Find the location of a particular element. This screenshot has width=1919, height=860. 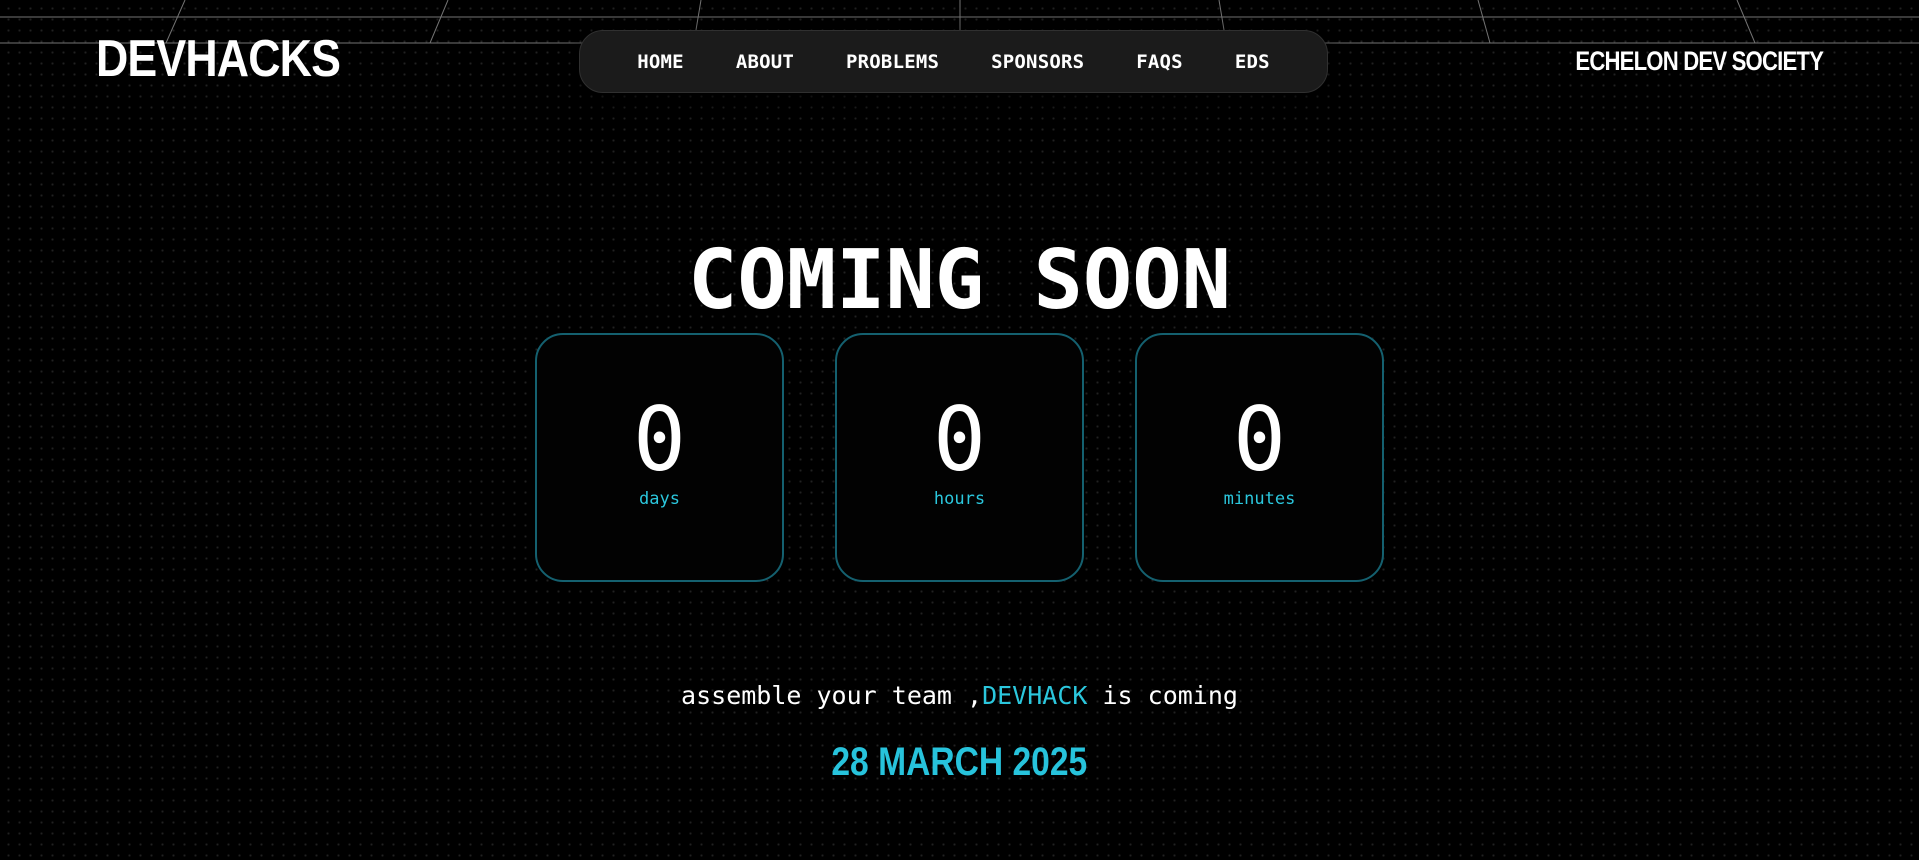

event-date: 28 MARCH 2025 is located at coordinates (959, 762).